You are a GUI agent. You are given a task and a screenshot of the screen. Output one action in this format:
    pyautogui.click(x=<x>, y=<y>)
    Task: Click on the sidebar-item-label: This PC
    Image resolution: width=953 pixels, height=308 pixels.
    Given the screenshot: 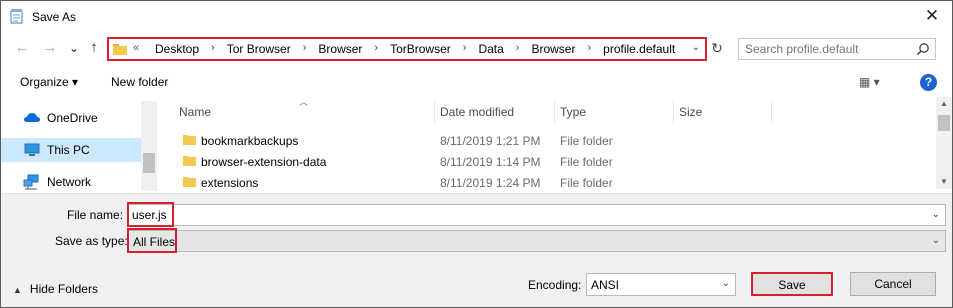 What is the action you would take?
    pyautogui.click(x=68, y=150)
    